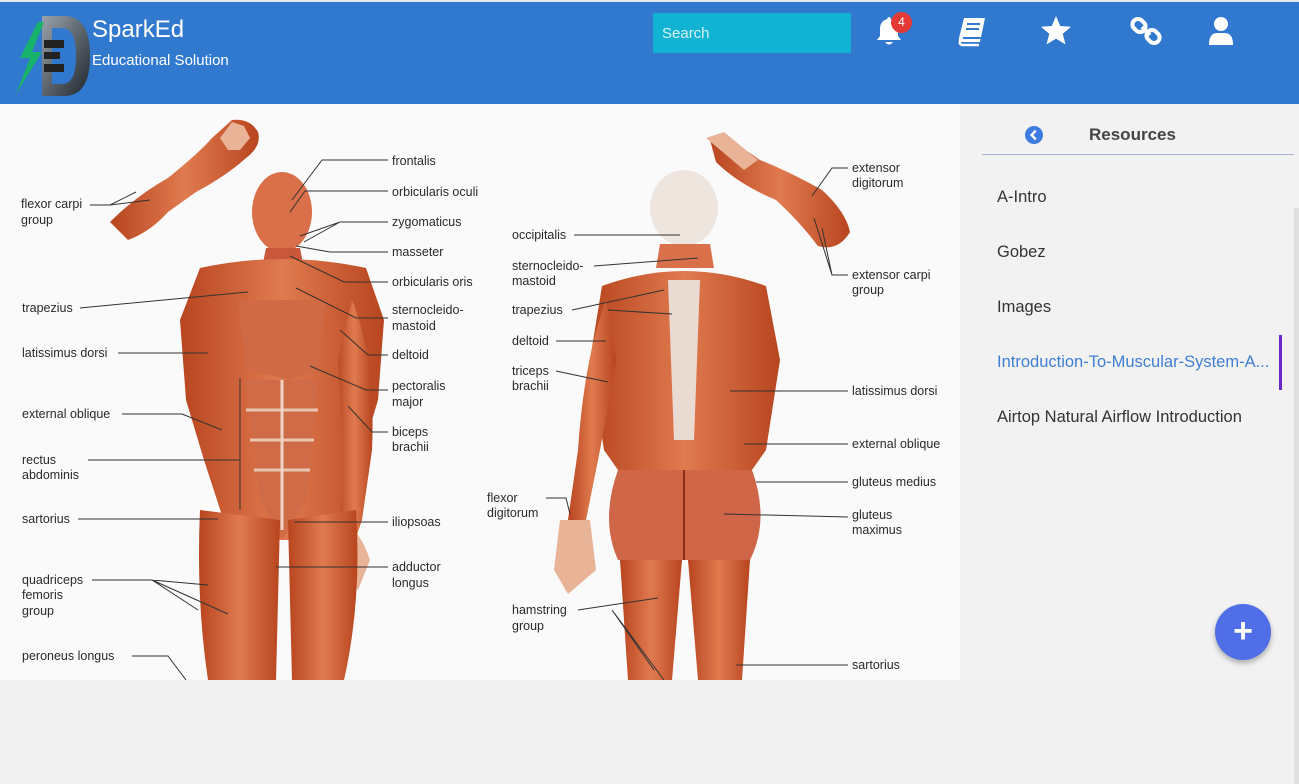  I want to click on sidebar-title: Resources, so click(1132, 134).